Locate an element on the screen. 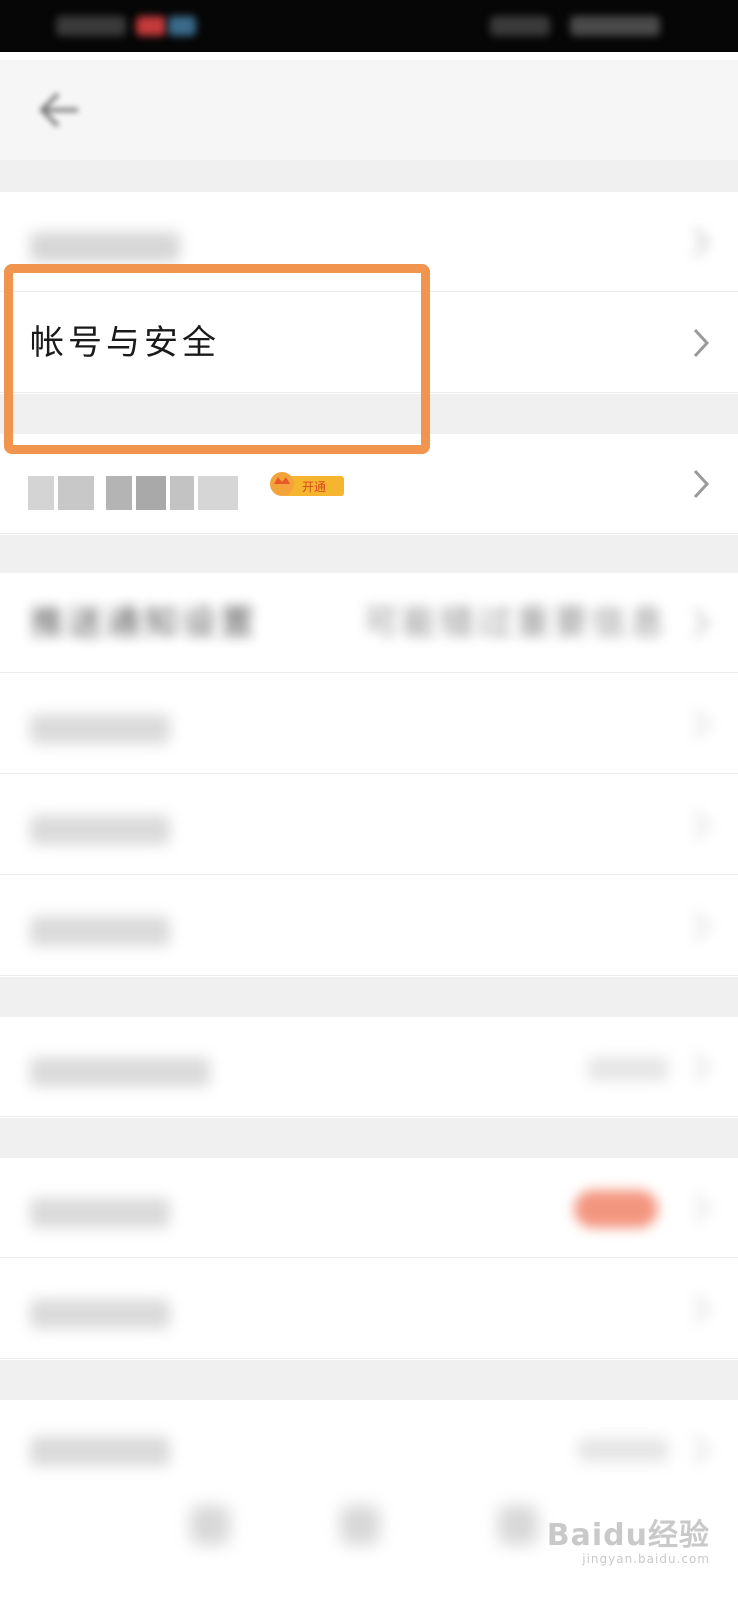 This screenshot has width=738, height=1600. row-label: 推送通知设置 is located at coordinates (144, 623).